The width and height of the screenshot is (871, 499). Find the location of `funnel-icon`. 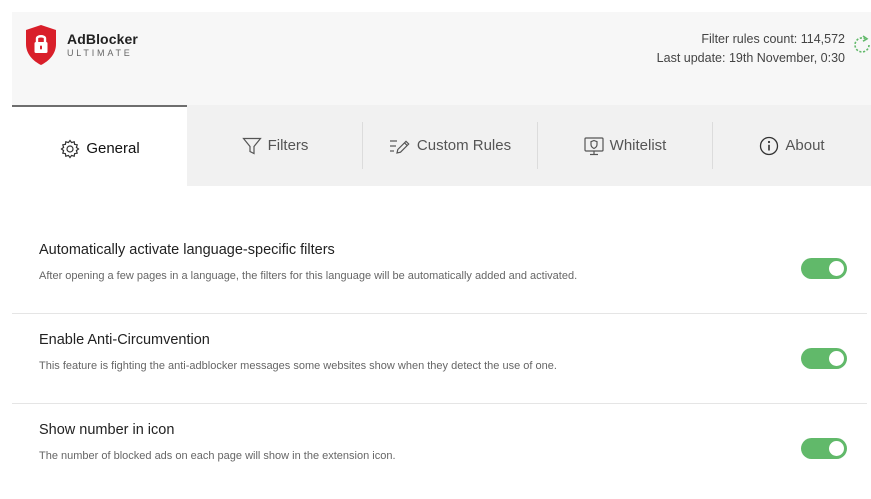

funnel-icon is located at coordinates (251, 145).